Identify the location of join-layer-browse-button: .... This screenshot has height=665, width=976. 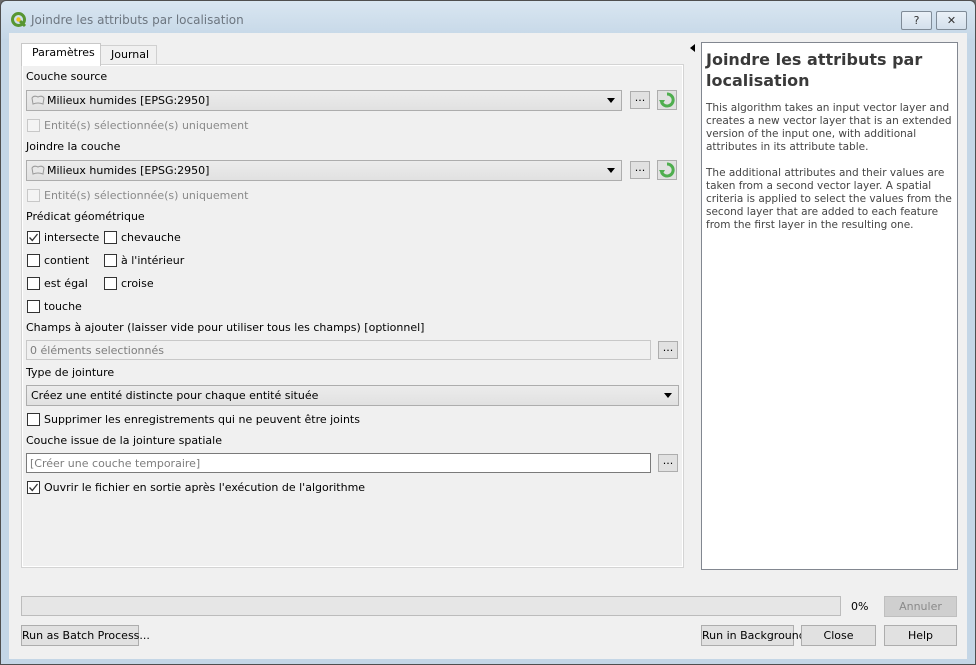
(640, 170).